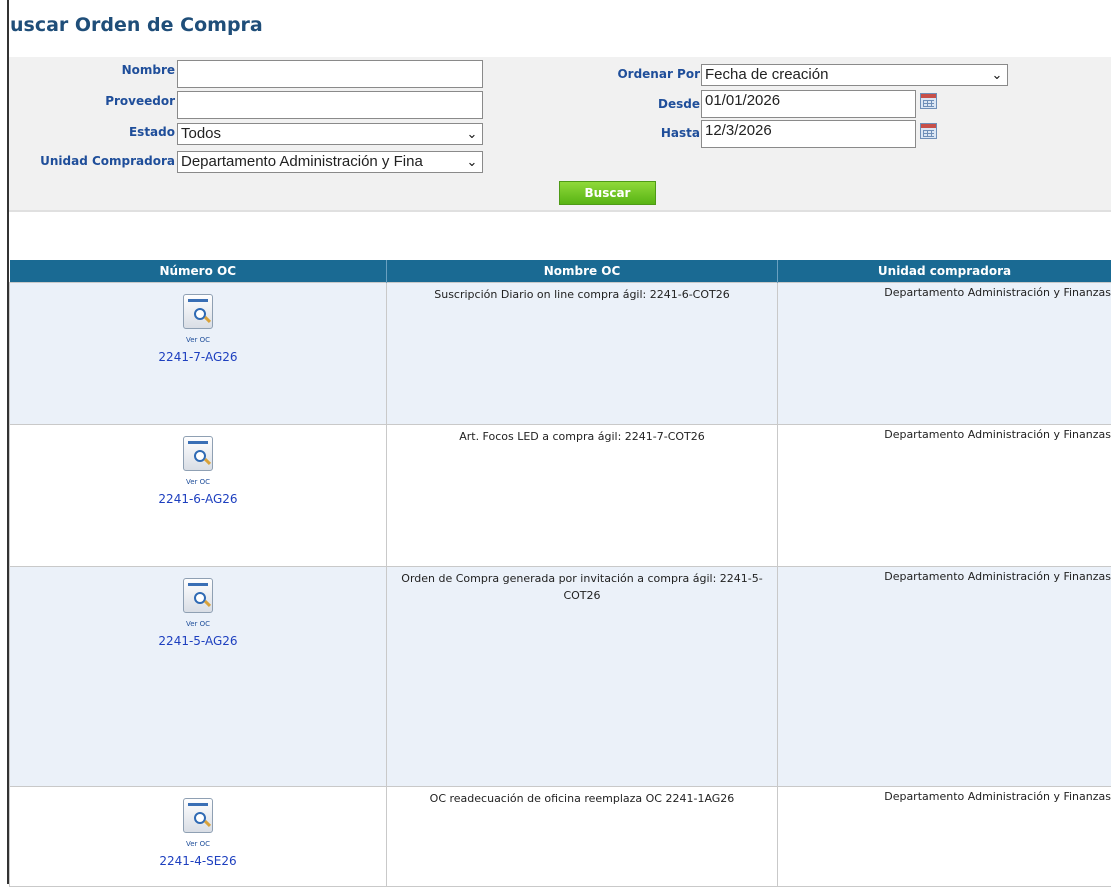 The image size is (1111, 887). I want to click on unidad-compradora-label: Unidad Compradora, so click(92, 161).